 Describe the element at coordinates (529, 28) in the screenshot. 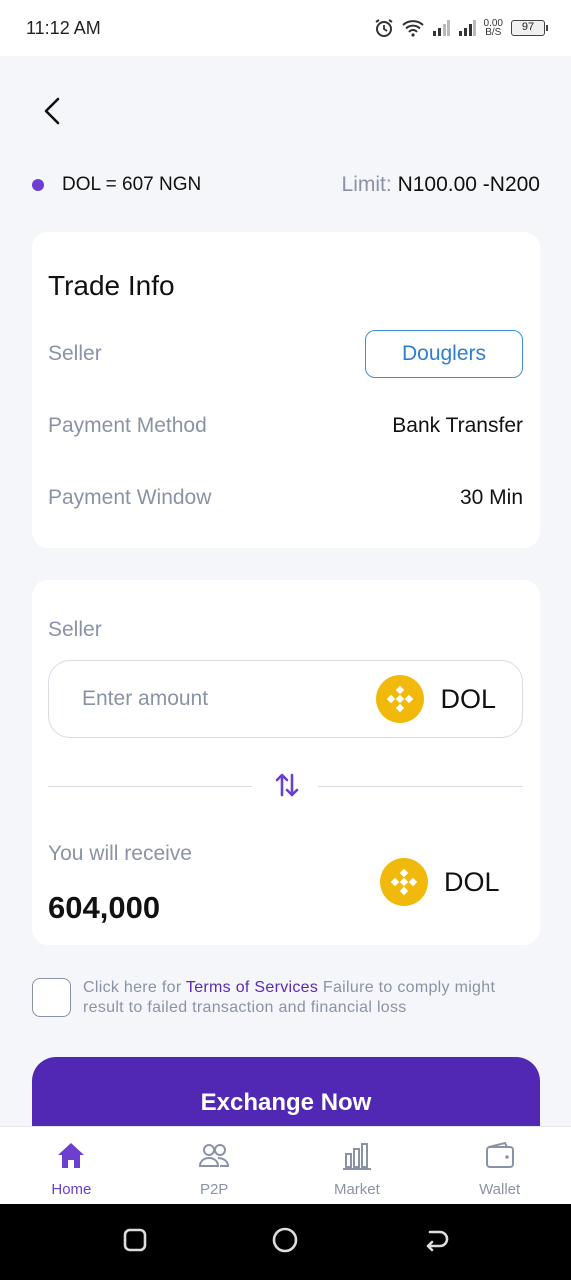

I see `battery-icon: 97` at that location.